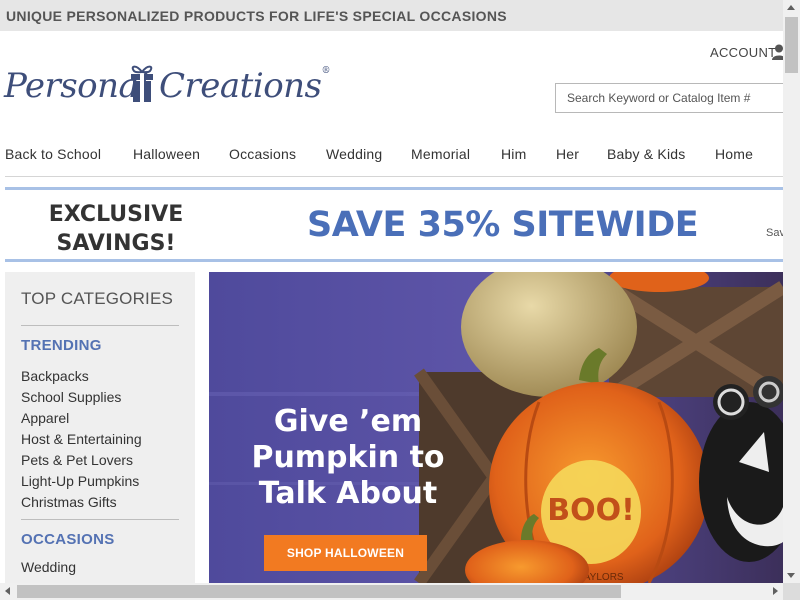  What do you see at coordinates (166, 154) in the screenshot?
I see `nav-halloween: Halloween` at bounding box center [166, 154].